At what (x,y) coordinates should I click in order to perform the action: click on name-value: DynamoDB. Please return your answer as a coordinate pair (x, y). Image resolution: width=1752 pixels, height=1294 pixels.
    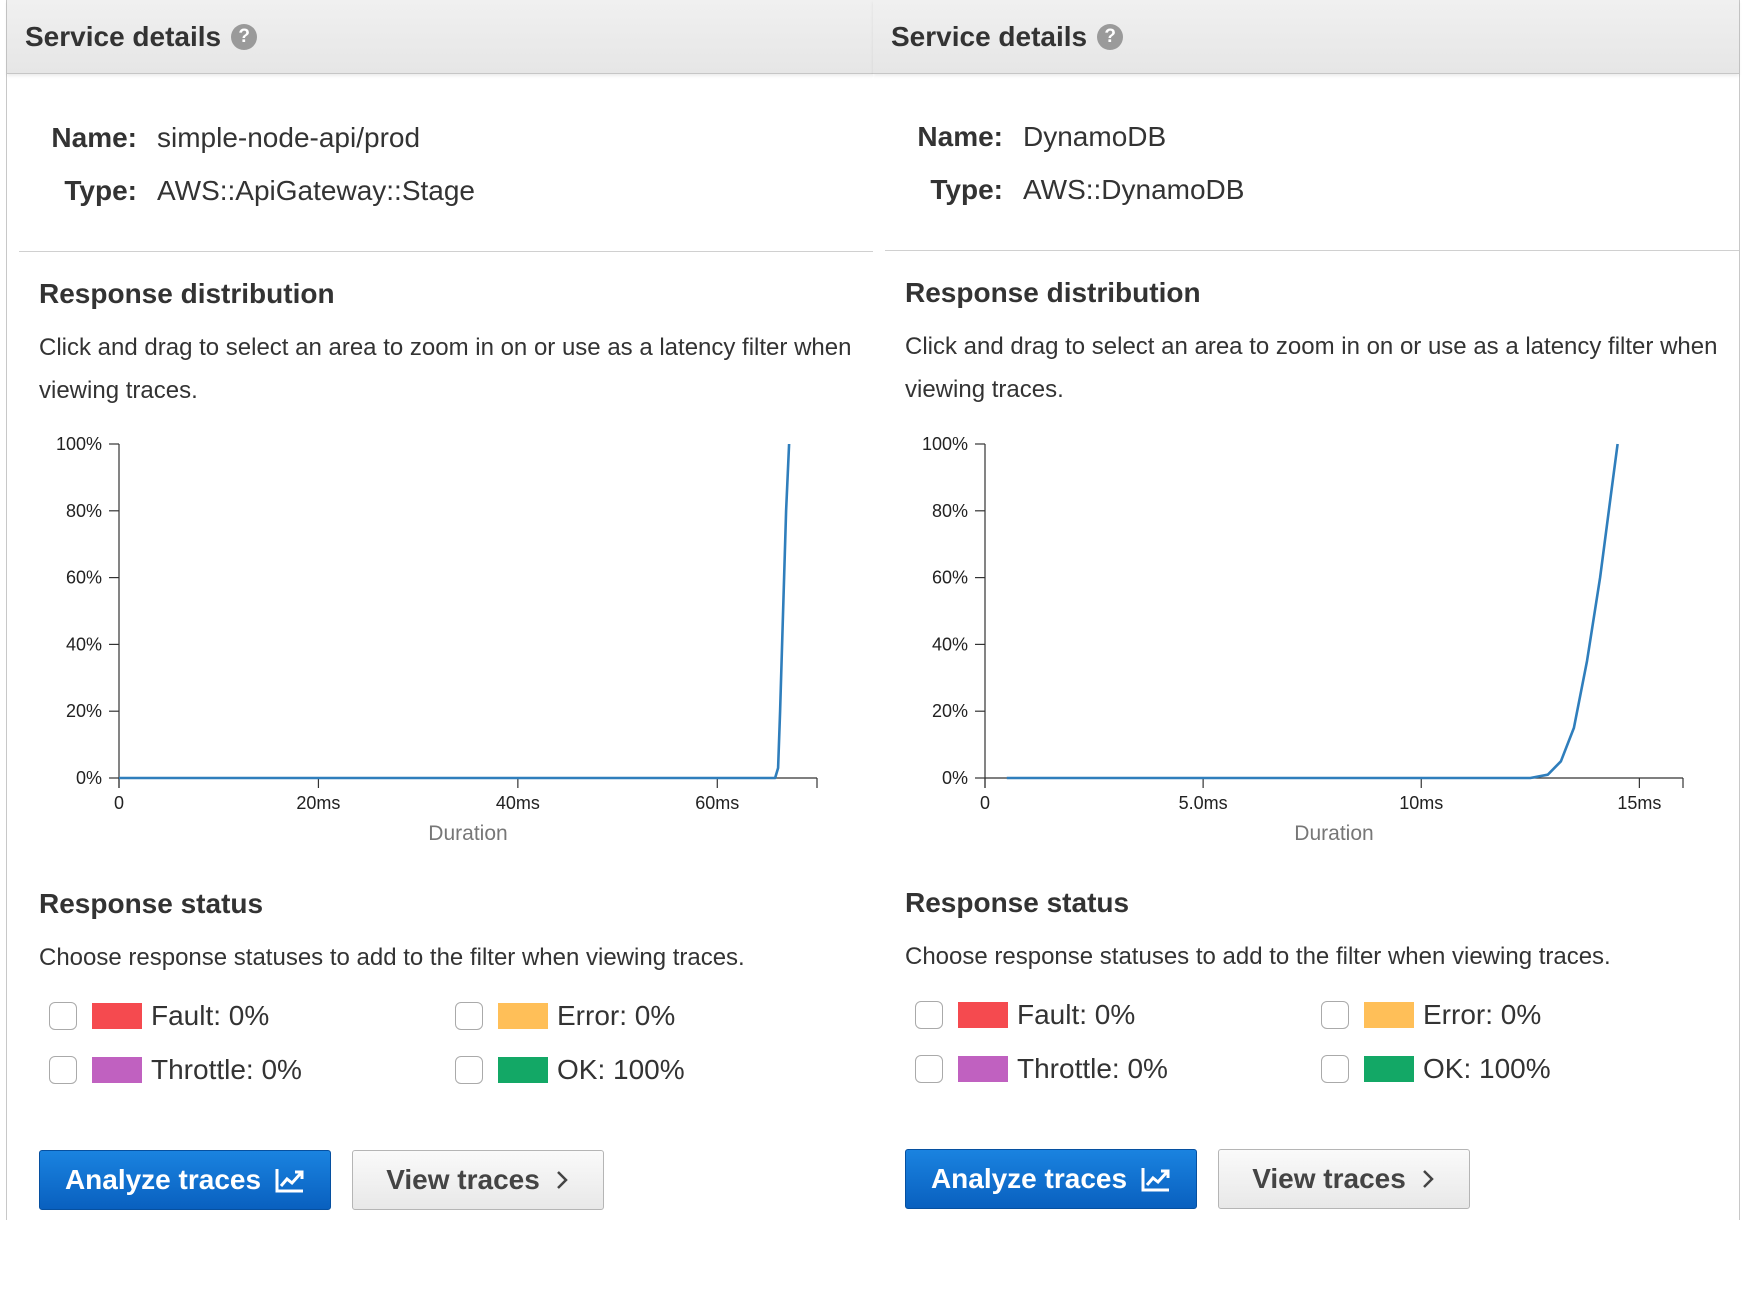
    Looking at the image, I should click on (1095, 136).